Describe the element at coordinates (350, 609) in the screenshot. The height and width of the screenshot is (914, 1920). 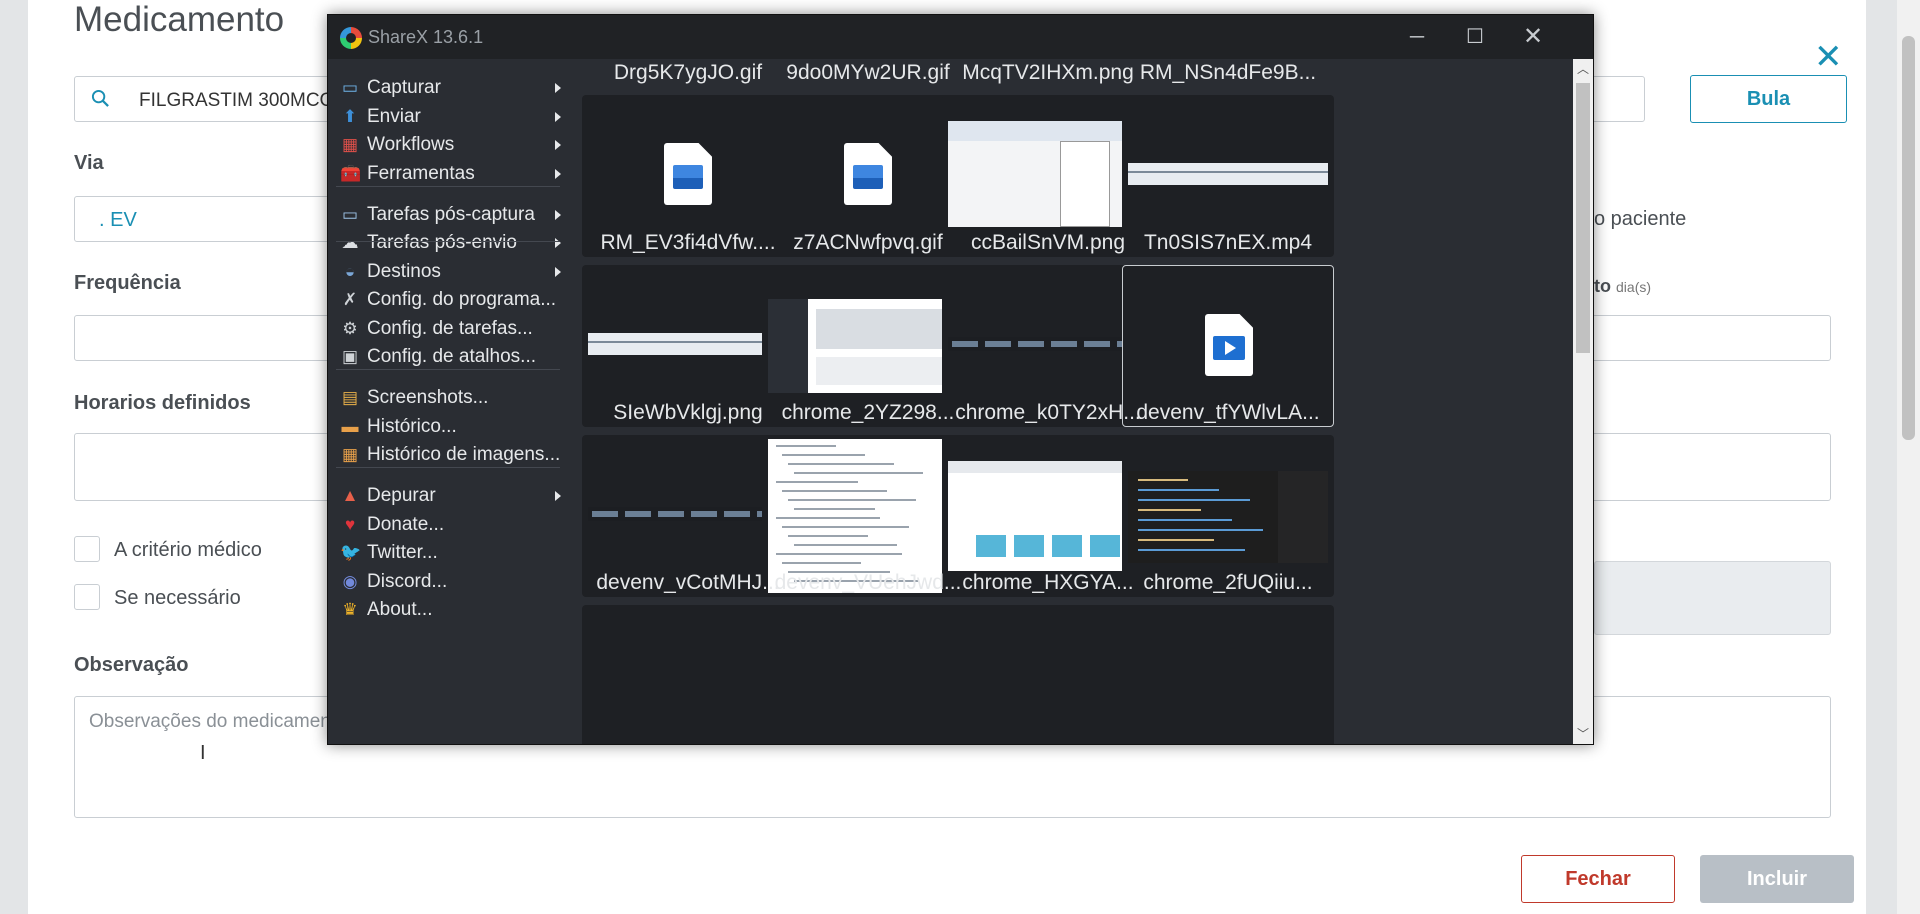
I see `crown-icon: ♛` at that location.